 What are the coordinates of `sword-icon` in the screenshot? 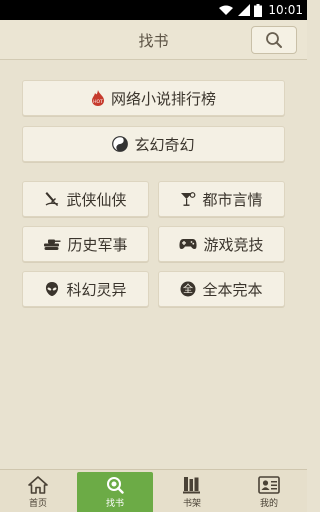 It's located at (52, 199).